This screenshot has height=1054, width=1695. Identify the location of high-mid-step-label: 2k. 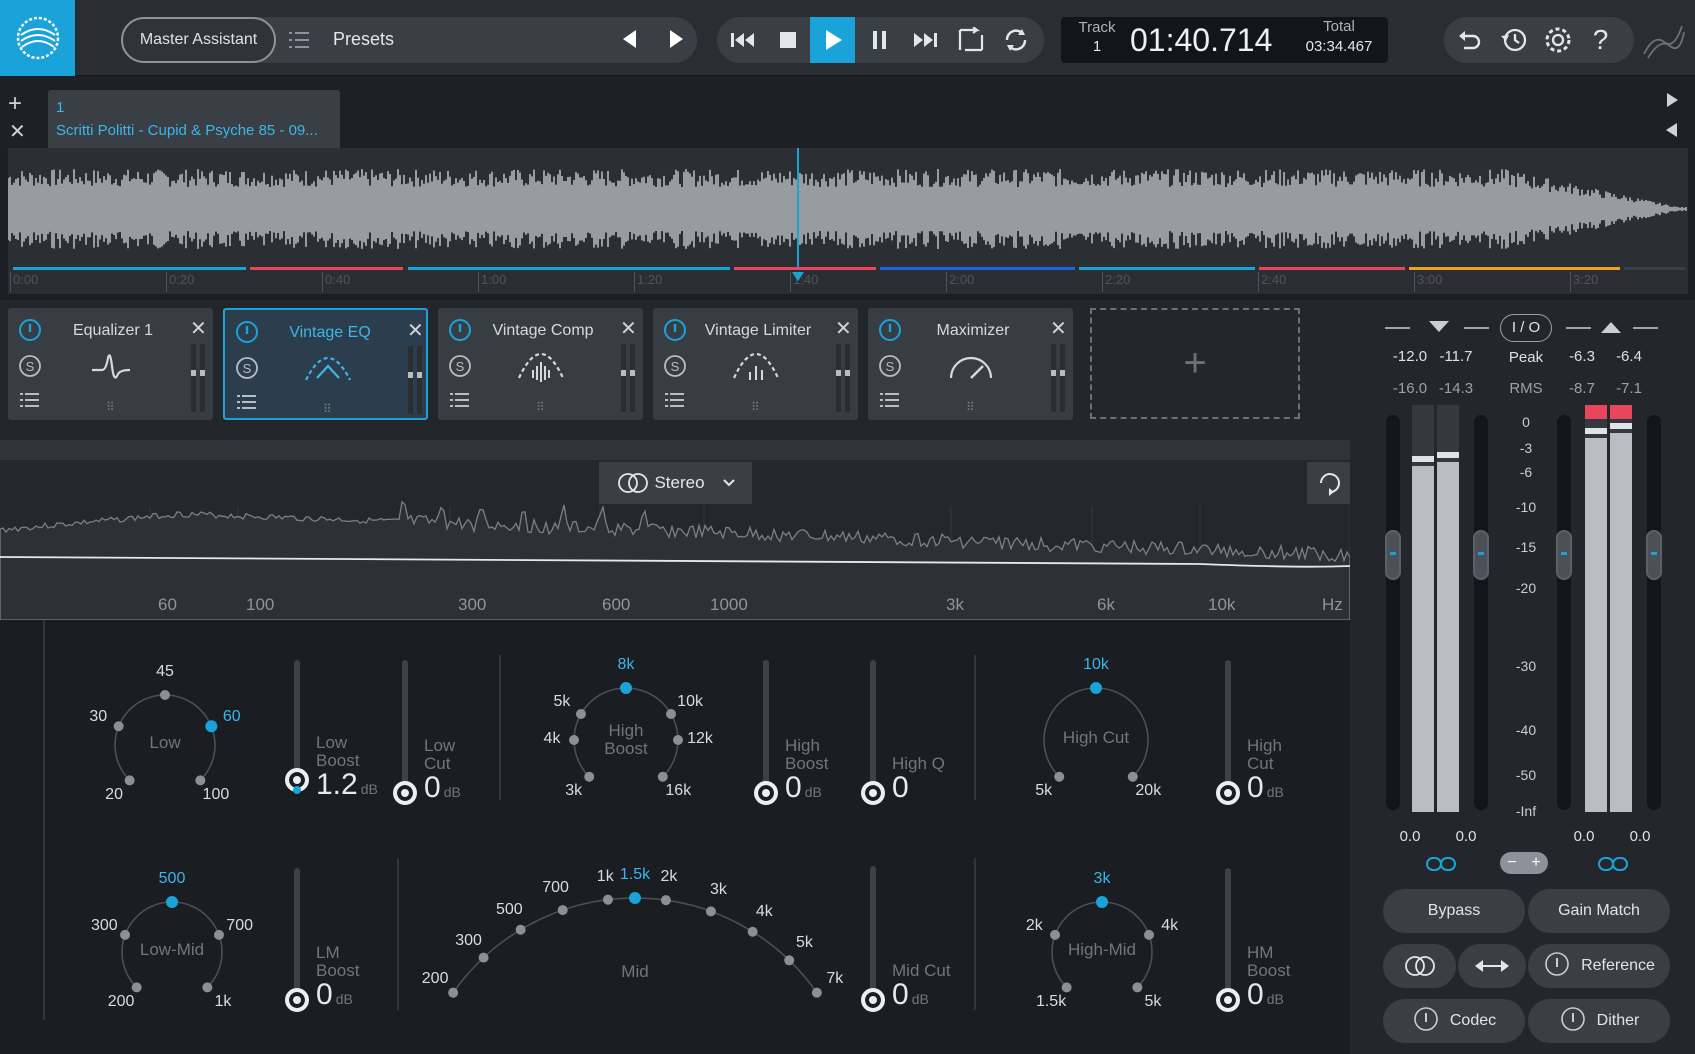
(1034, 926).